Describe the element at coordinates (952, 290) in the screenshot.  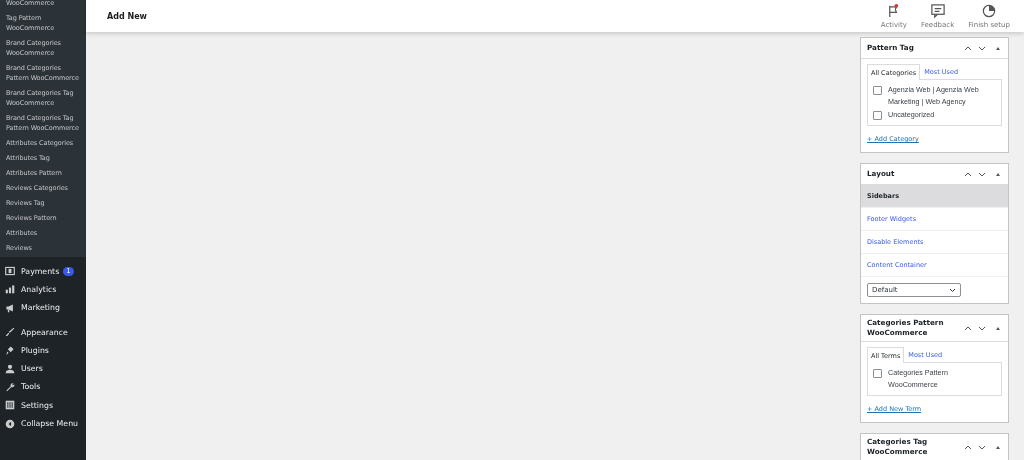
I see `chevron-icon` at that location.